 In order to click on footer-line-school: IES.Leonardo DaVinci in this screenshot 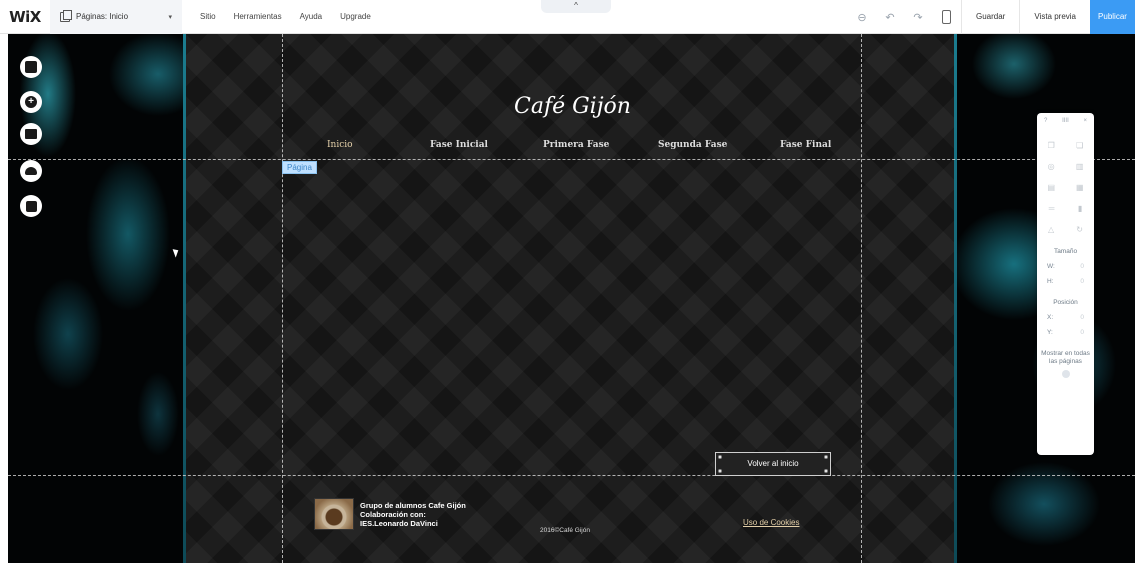, I will do `click(399, 523)`.